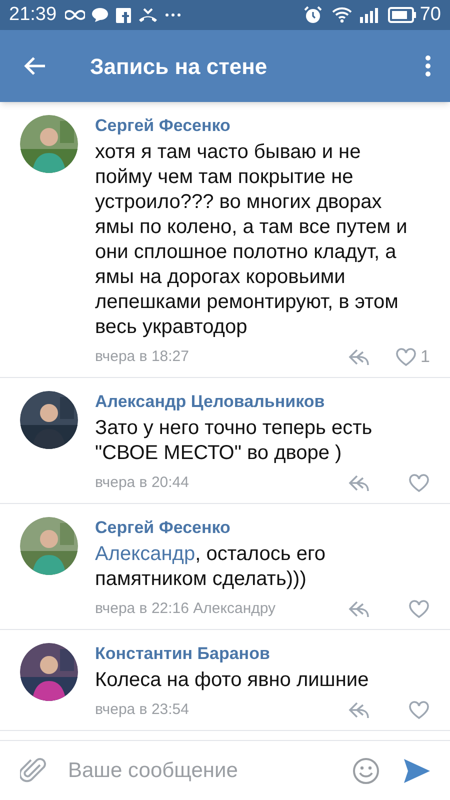 This screenshot has width=450, height=800. What do you see at coordinates (142, 356) in the screenshot?
I see `comment-meta: вчера в 18:27` at bounding box center [142, 356].